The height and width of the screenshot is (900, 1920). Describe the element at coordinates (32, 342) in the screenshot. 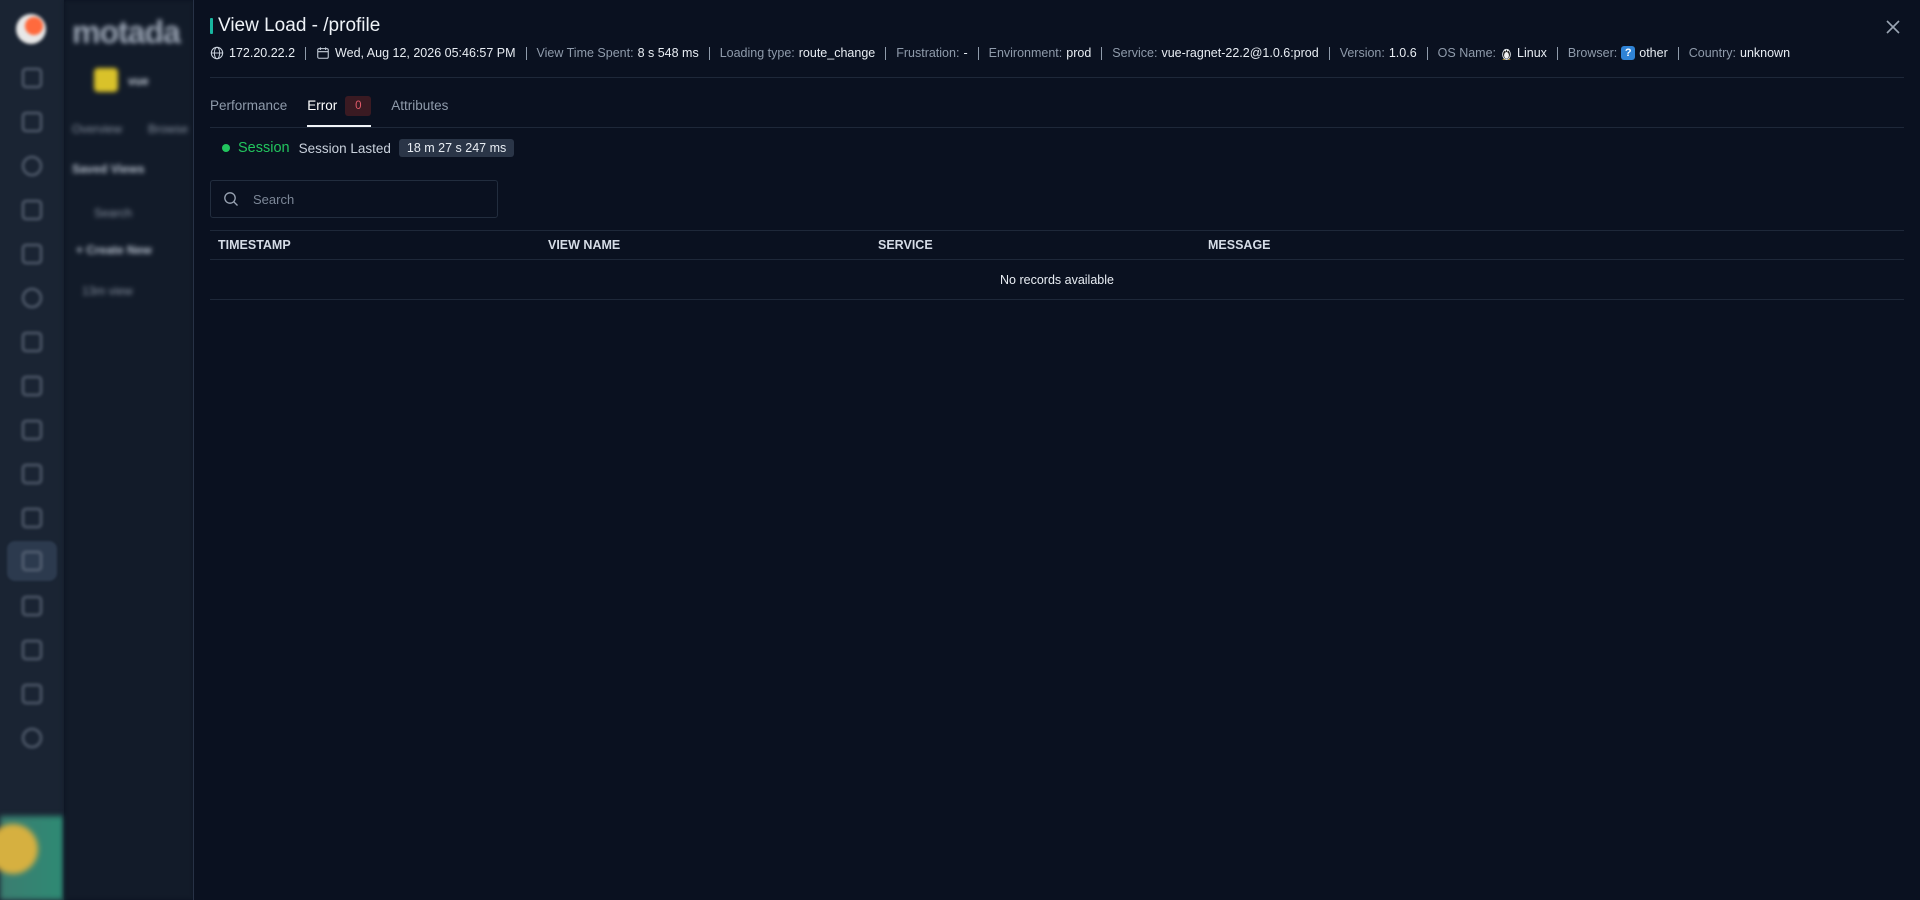

I see `flow-icon` at that location.